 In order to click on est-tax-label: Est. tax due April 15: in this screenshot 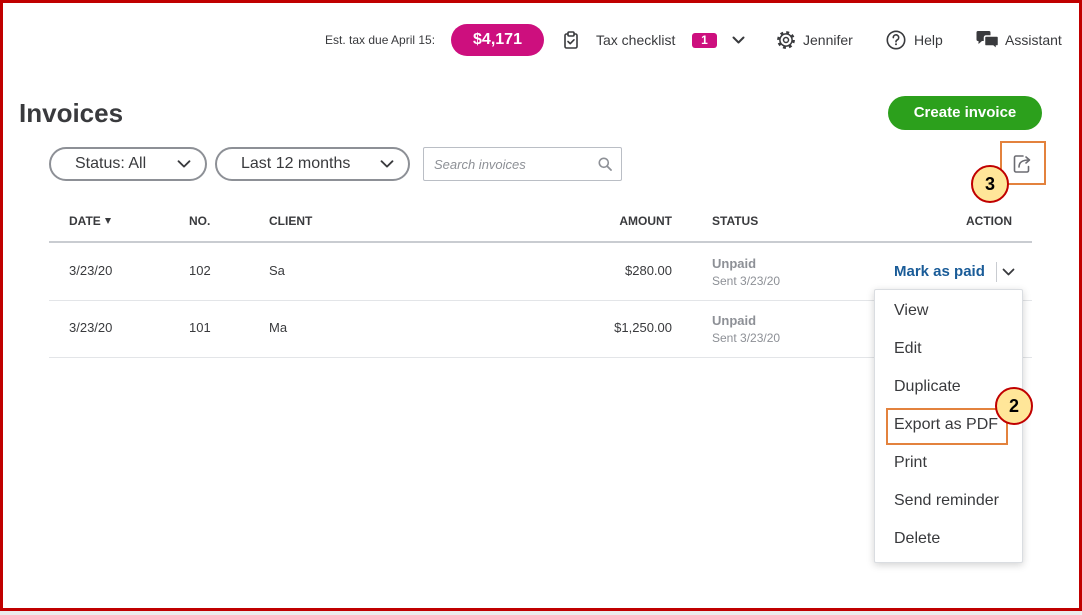, I will do `click(380, 40)`.